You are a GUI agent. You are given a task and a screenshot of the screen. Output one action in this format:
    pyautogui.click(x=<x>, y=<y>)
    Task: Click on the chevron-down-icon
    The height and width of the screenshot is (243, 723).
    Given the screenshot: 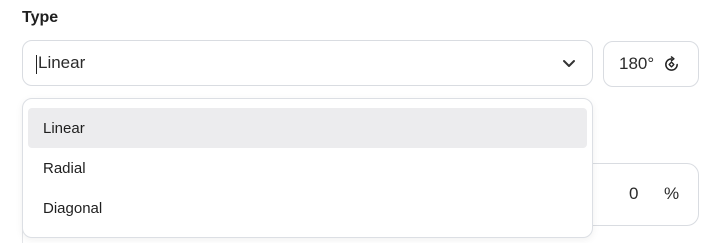 What is the action you would take?
    pyautogui.click(x=569, y=63)
    